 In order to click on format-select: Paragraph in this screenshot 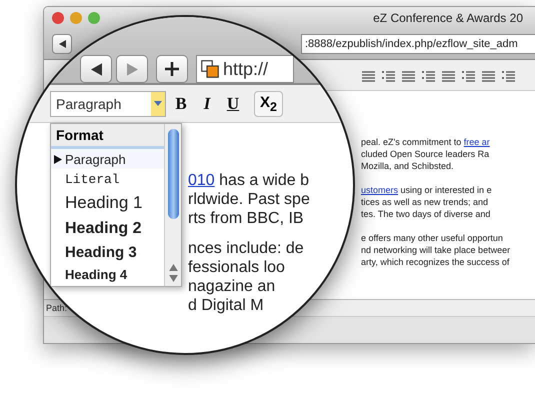, I will do `click(108, 103)`.